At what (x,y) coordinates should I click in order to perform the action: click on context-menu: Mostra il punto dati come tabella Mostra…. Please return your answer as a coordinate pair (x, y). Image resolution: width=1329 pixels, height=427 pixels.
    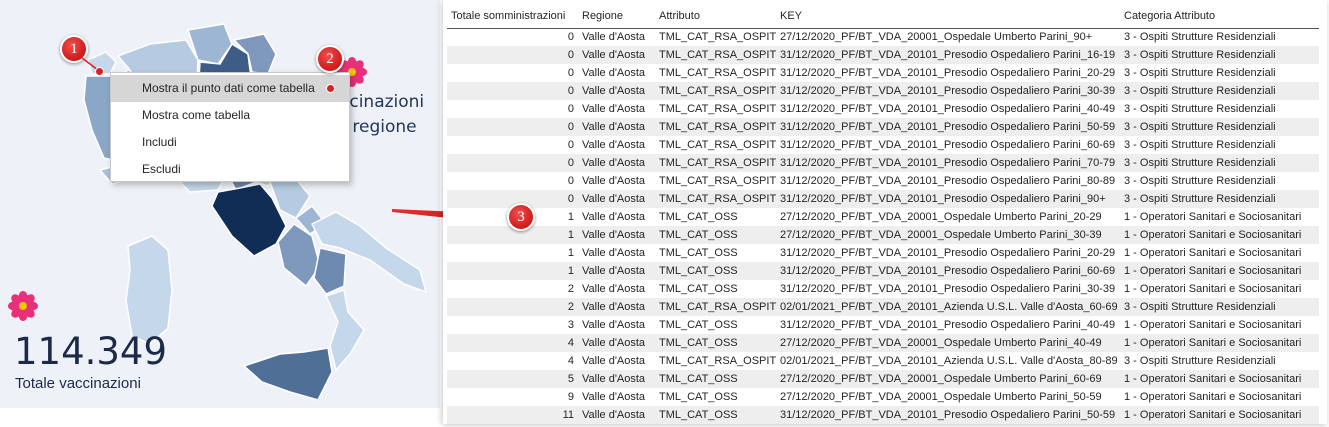
    Looking at the image, I should click on (230, 127).